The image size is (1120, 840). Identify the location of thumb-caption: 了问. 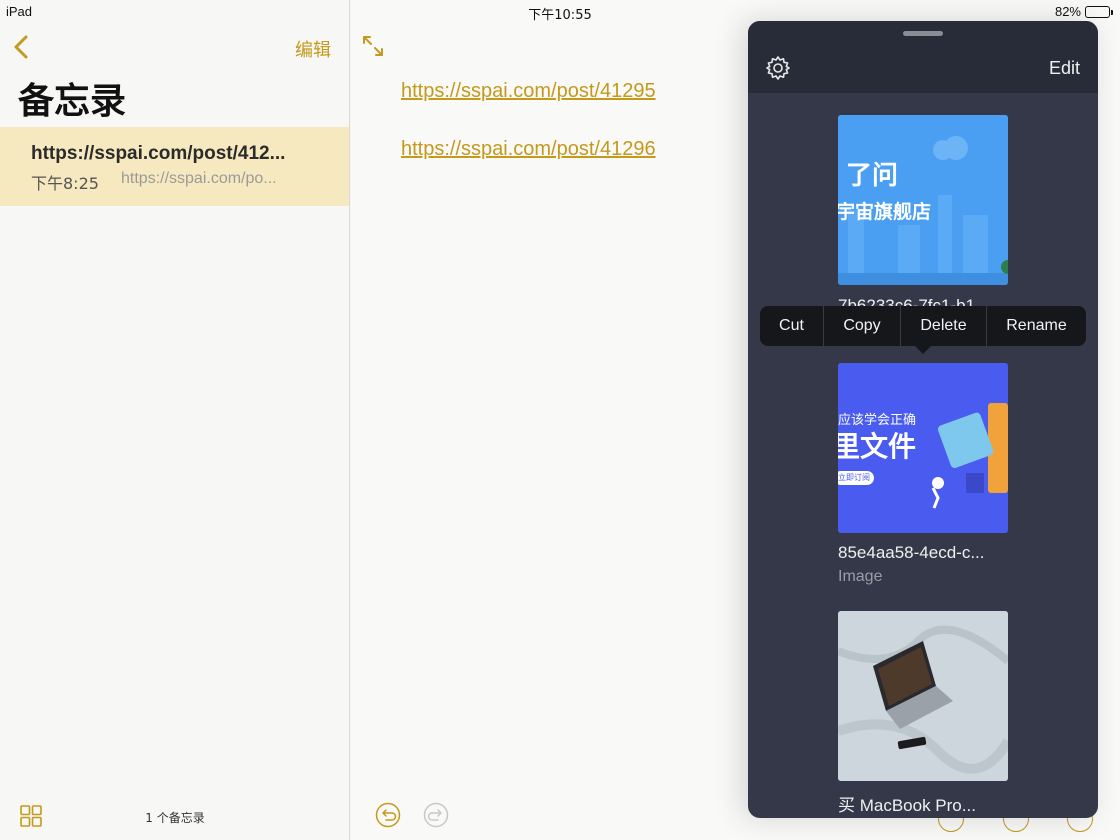
(872, 176).